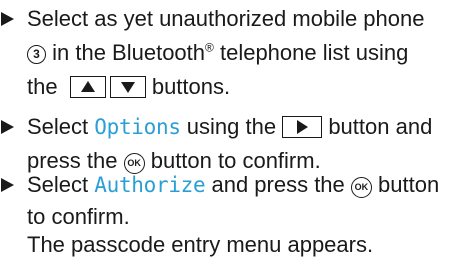 Image resolution: width=464 pixels, height=262 pixels. I want to click on step-text: button and, so click(377, 126).